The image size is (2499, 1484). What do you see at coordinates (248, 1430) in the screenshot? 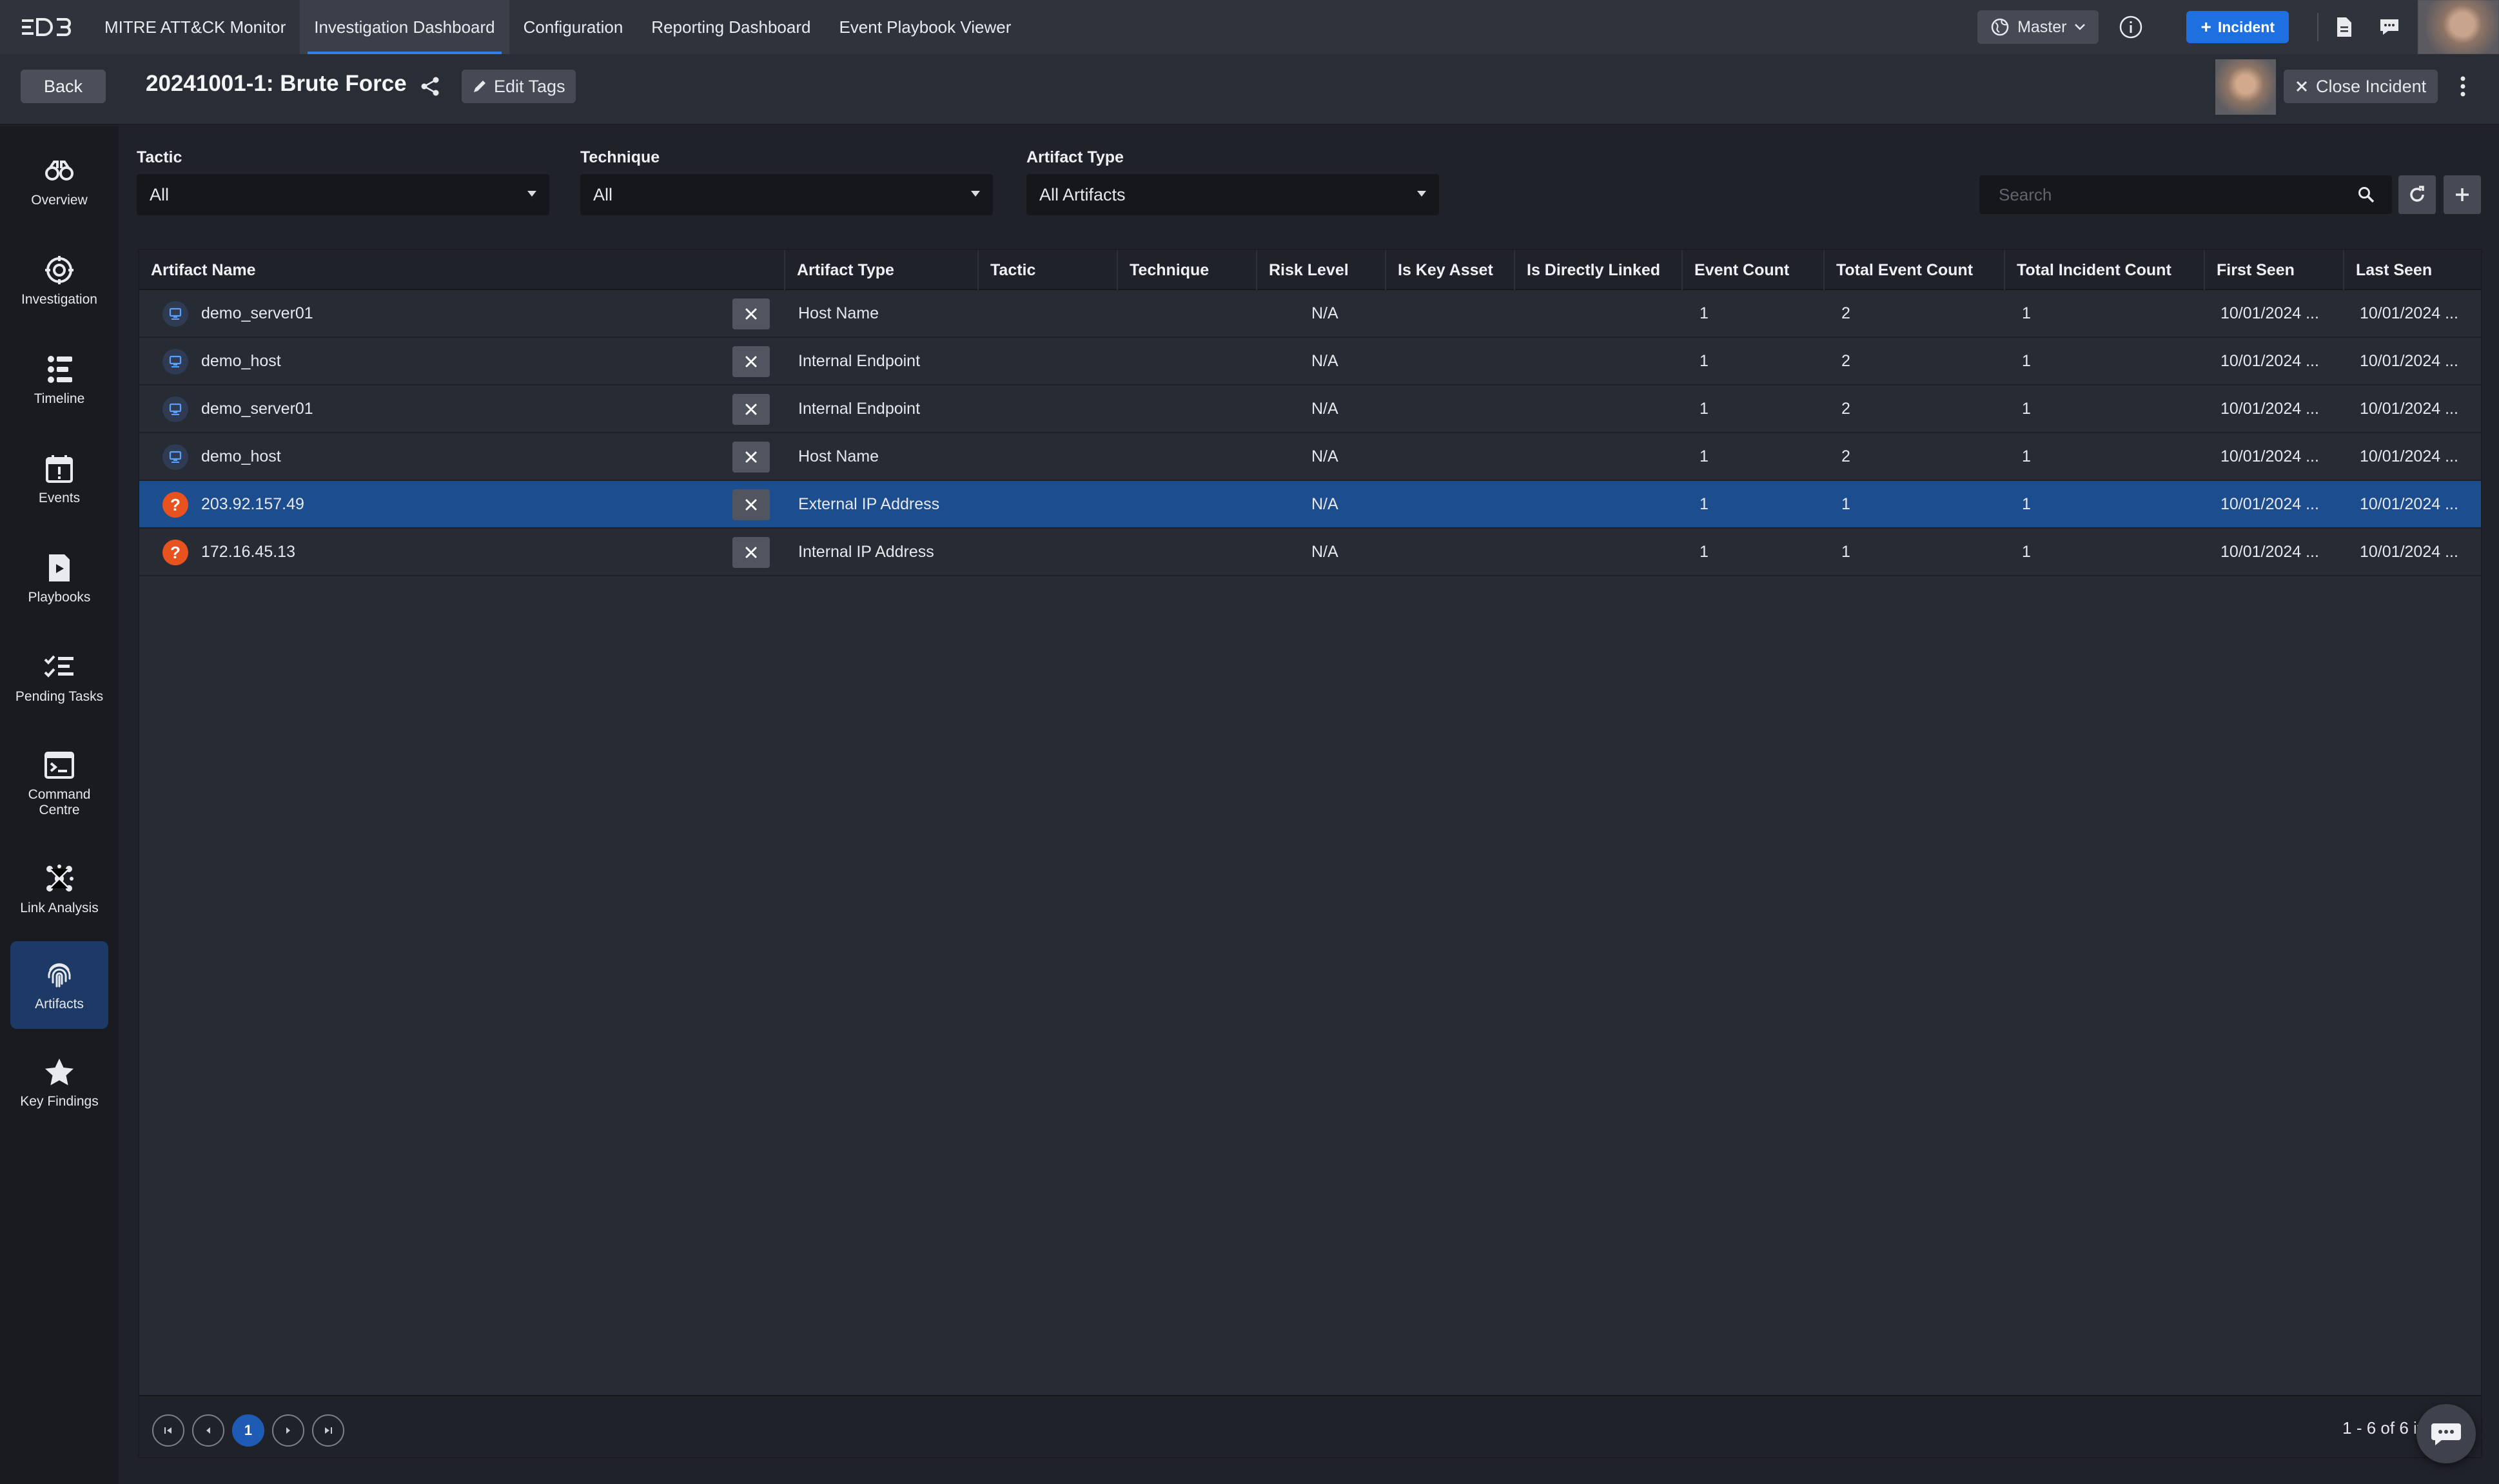
I see `page-button-current: 1` at bounding box center [248, 1430].